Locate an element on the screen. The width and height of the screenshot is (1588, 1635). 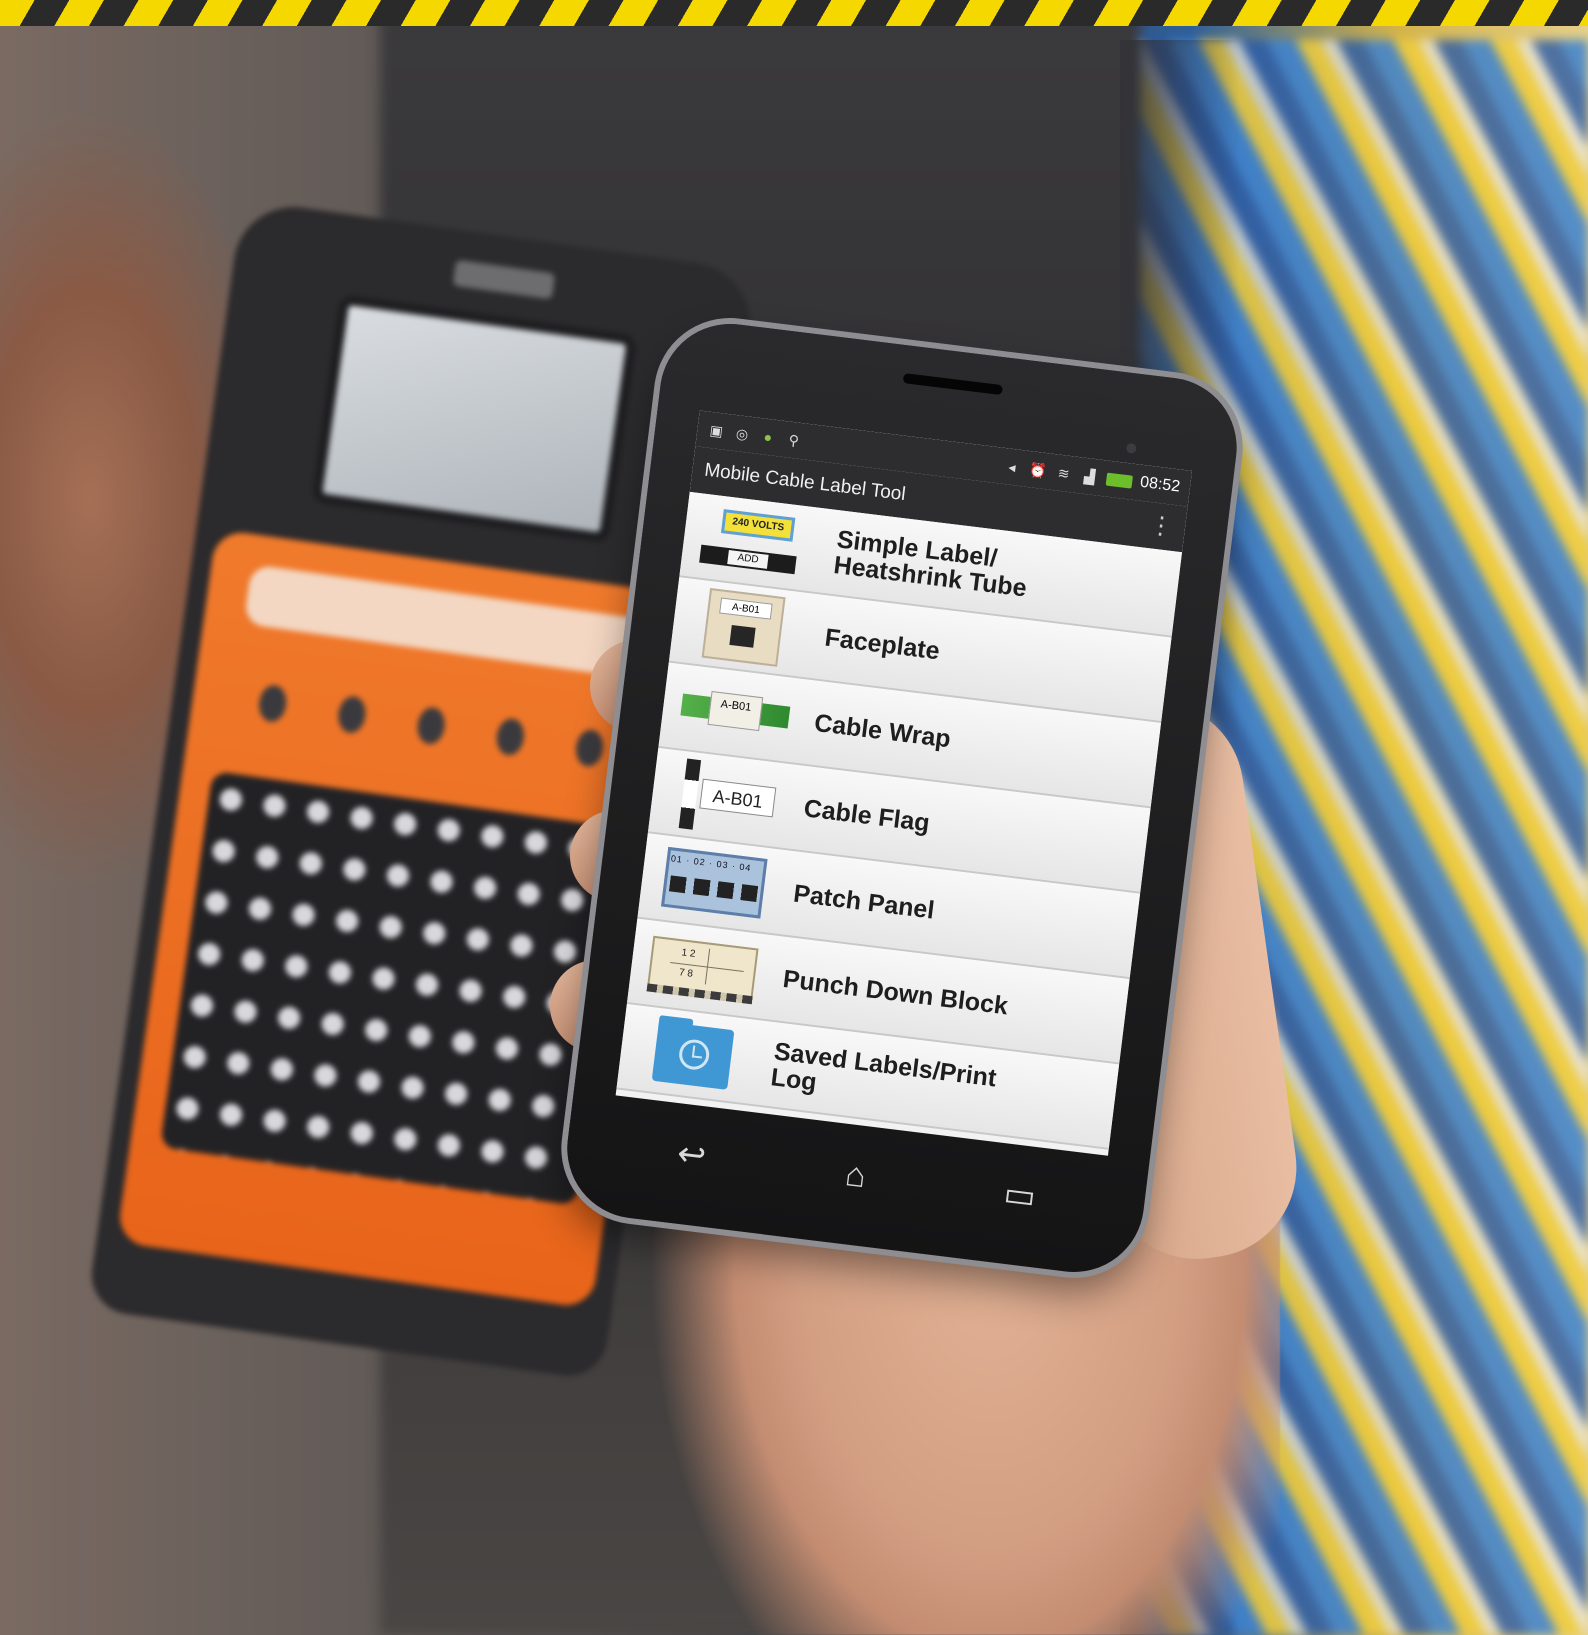
menu-item-label: Faceplate is located at coordinates (882, 644).